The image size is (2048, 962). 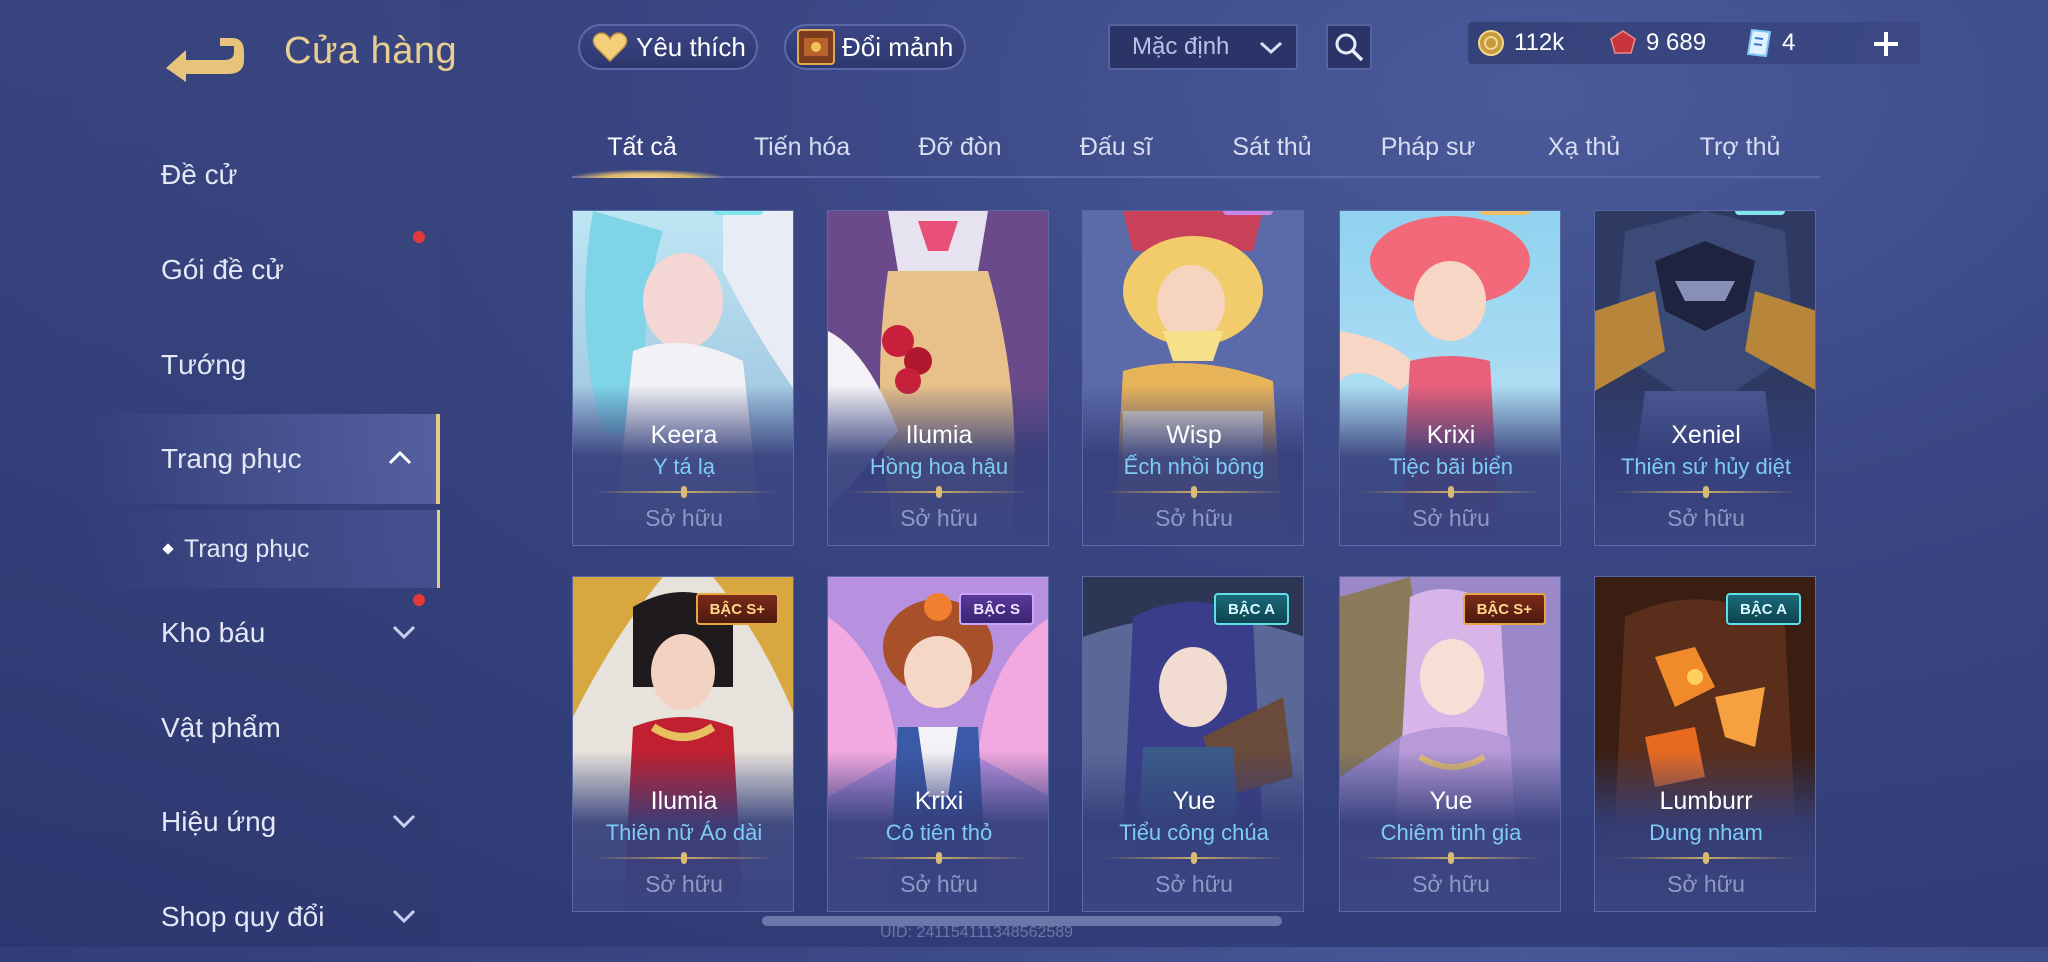 I want to click on sidebar-item-heroes: Tướng, so click(x=220, y=365).